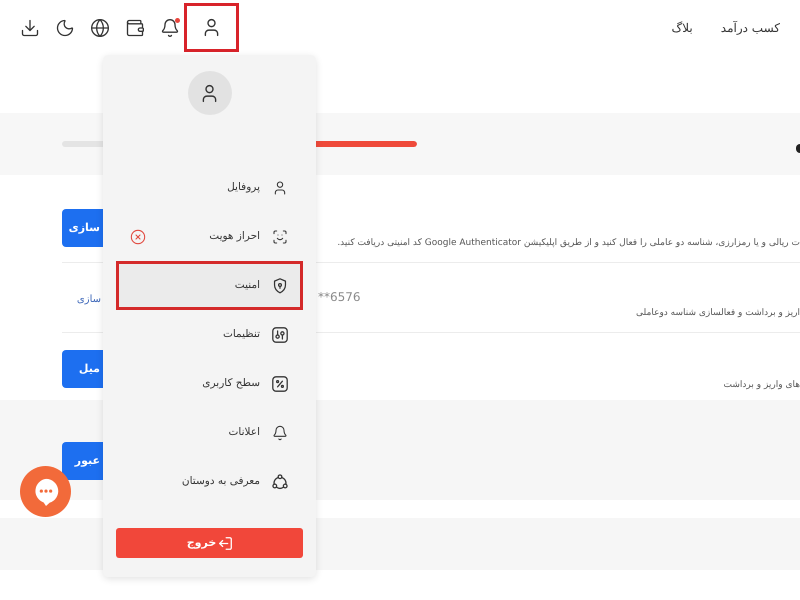 The height and width of the screenshot is (600, 800). Describe the element at coordinates (280, 334) in the screenshot. I see `settings-icon` at that location.